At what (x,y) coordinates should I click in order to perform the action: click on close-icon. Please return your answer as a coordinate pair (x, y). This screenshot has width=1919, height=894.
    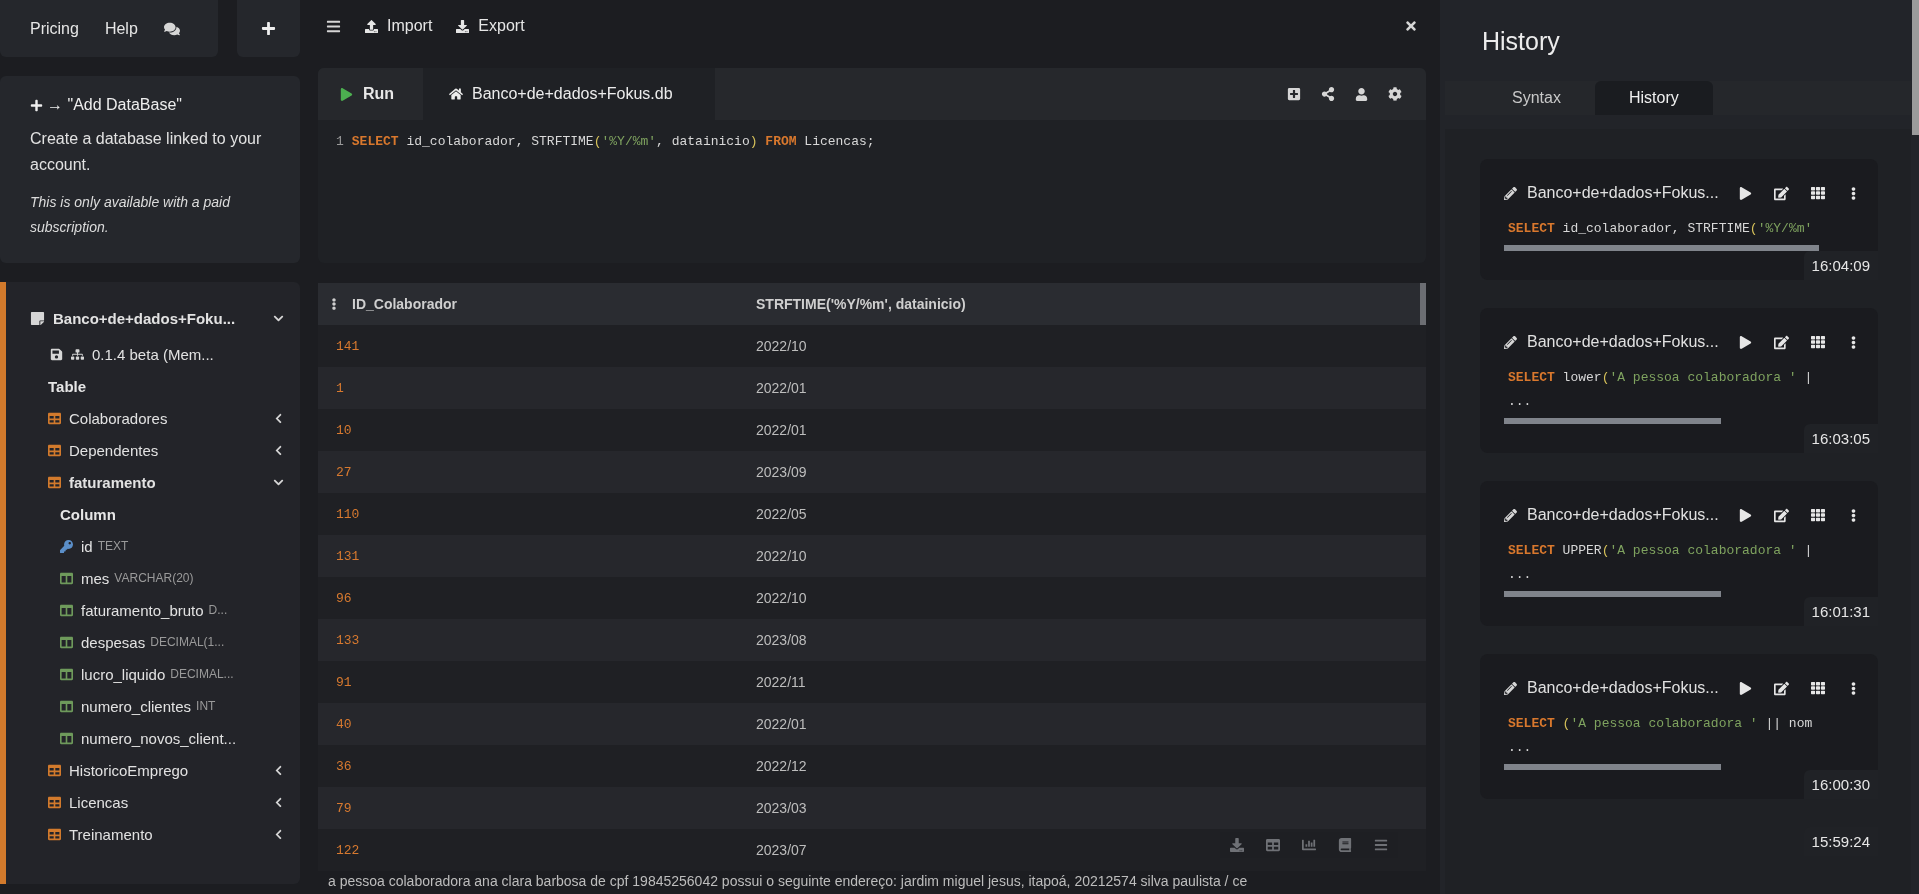
    Looking at the image, I should click on (1411, 26).